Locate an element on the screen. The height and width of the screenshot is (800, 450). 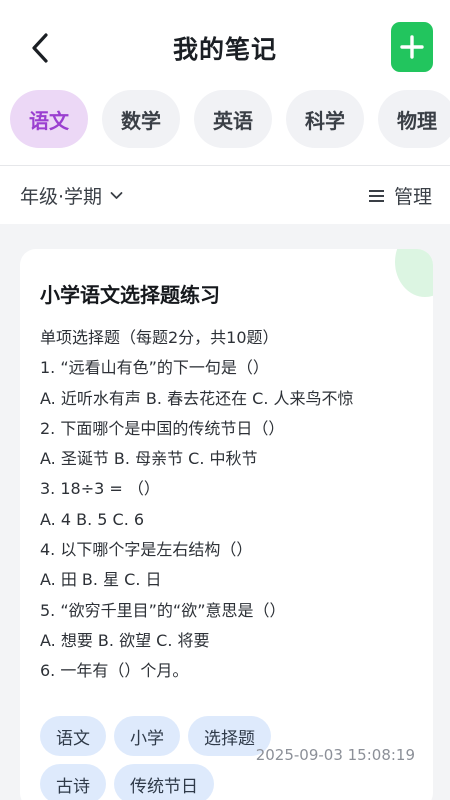
manage-label: 管理 is located at coordinates (412, 197).